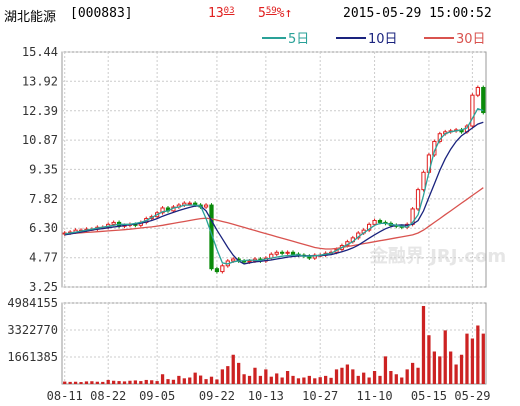 Image resolution: width=520 pixels, height=406 pixels. I want to click on x-tick-label: 08-11, so click(65, 396).